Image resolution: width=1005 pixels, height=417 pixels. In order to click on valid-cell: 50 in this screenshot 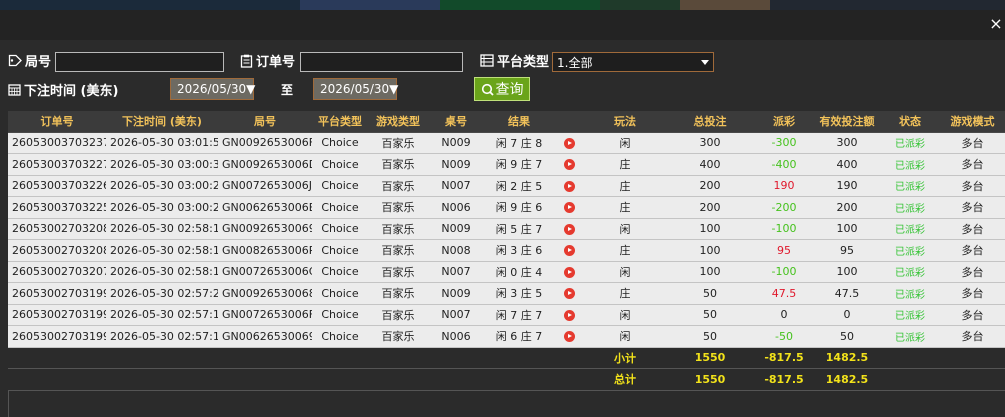, I will do `click(847, 336)`.